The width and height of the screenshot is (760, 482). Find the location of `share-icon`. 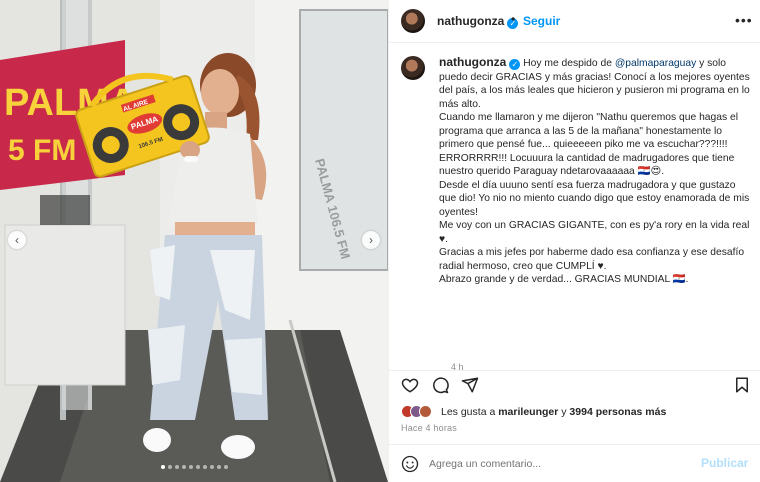

share-icon is located at coordinates (470, 385).